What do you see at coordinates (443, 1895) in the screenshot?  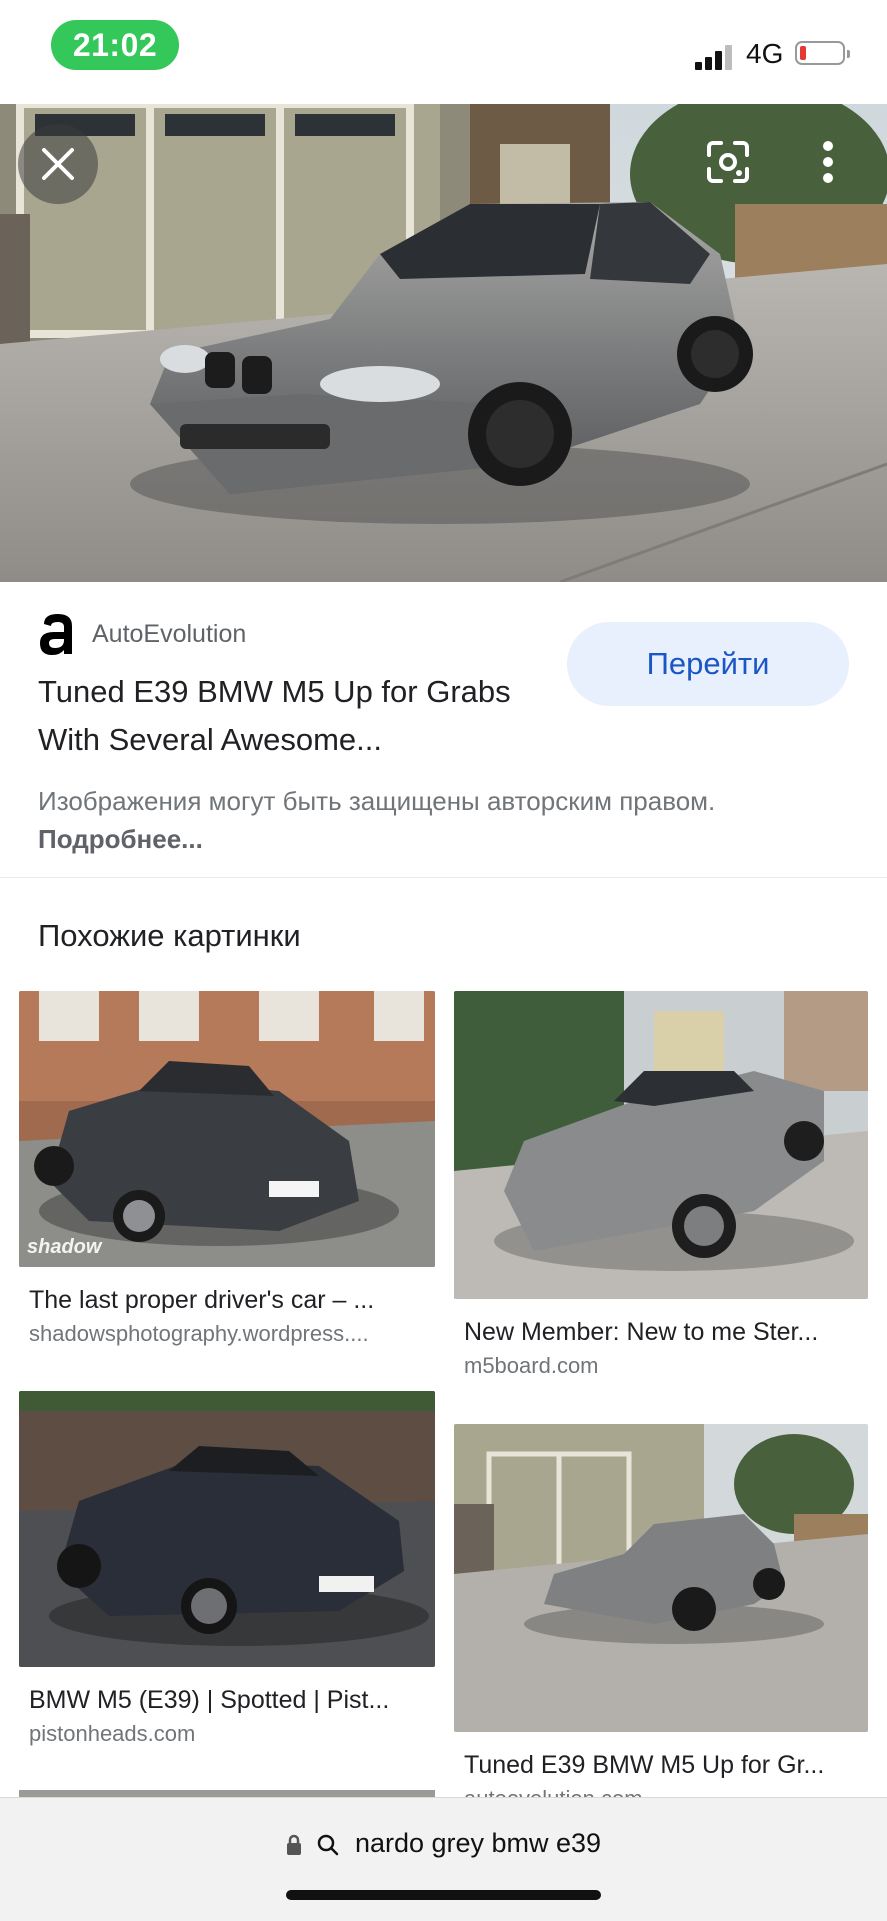 I see `home-indicator` at bounding box center [443, 1895].